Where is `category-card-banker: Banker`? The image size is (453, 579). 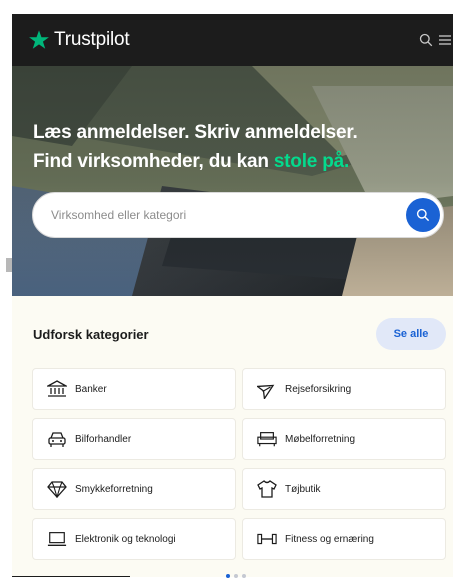 category-card-banker: Banker is located at coordinates (134, 389).